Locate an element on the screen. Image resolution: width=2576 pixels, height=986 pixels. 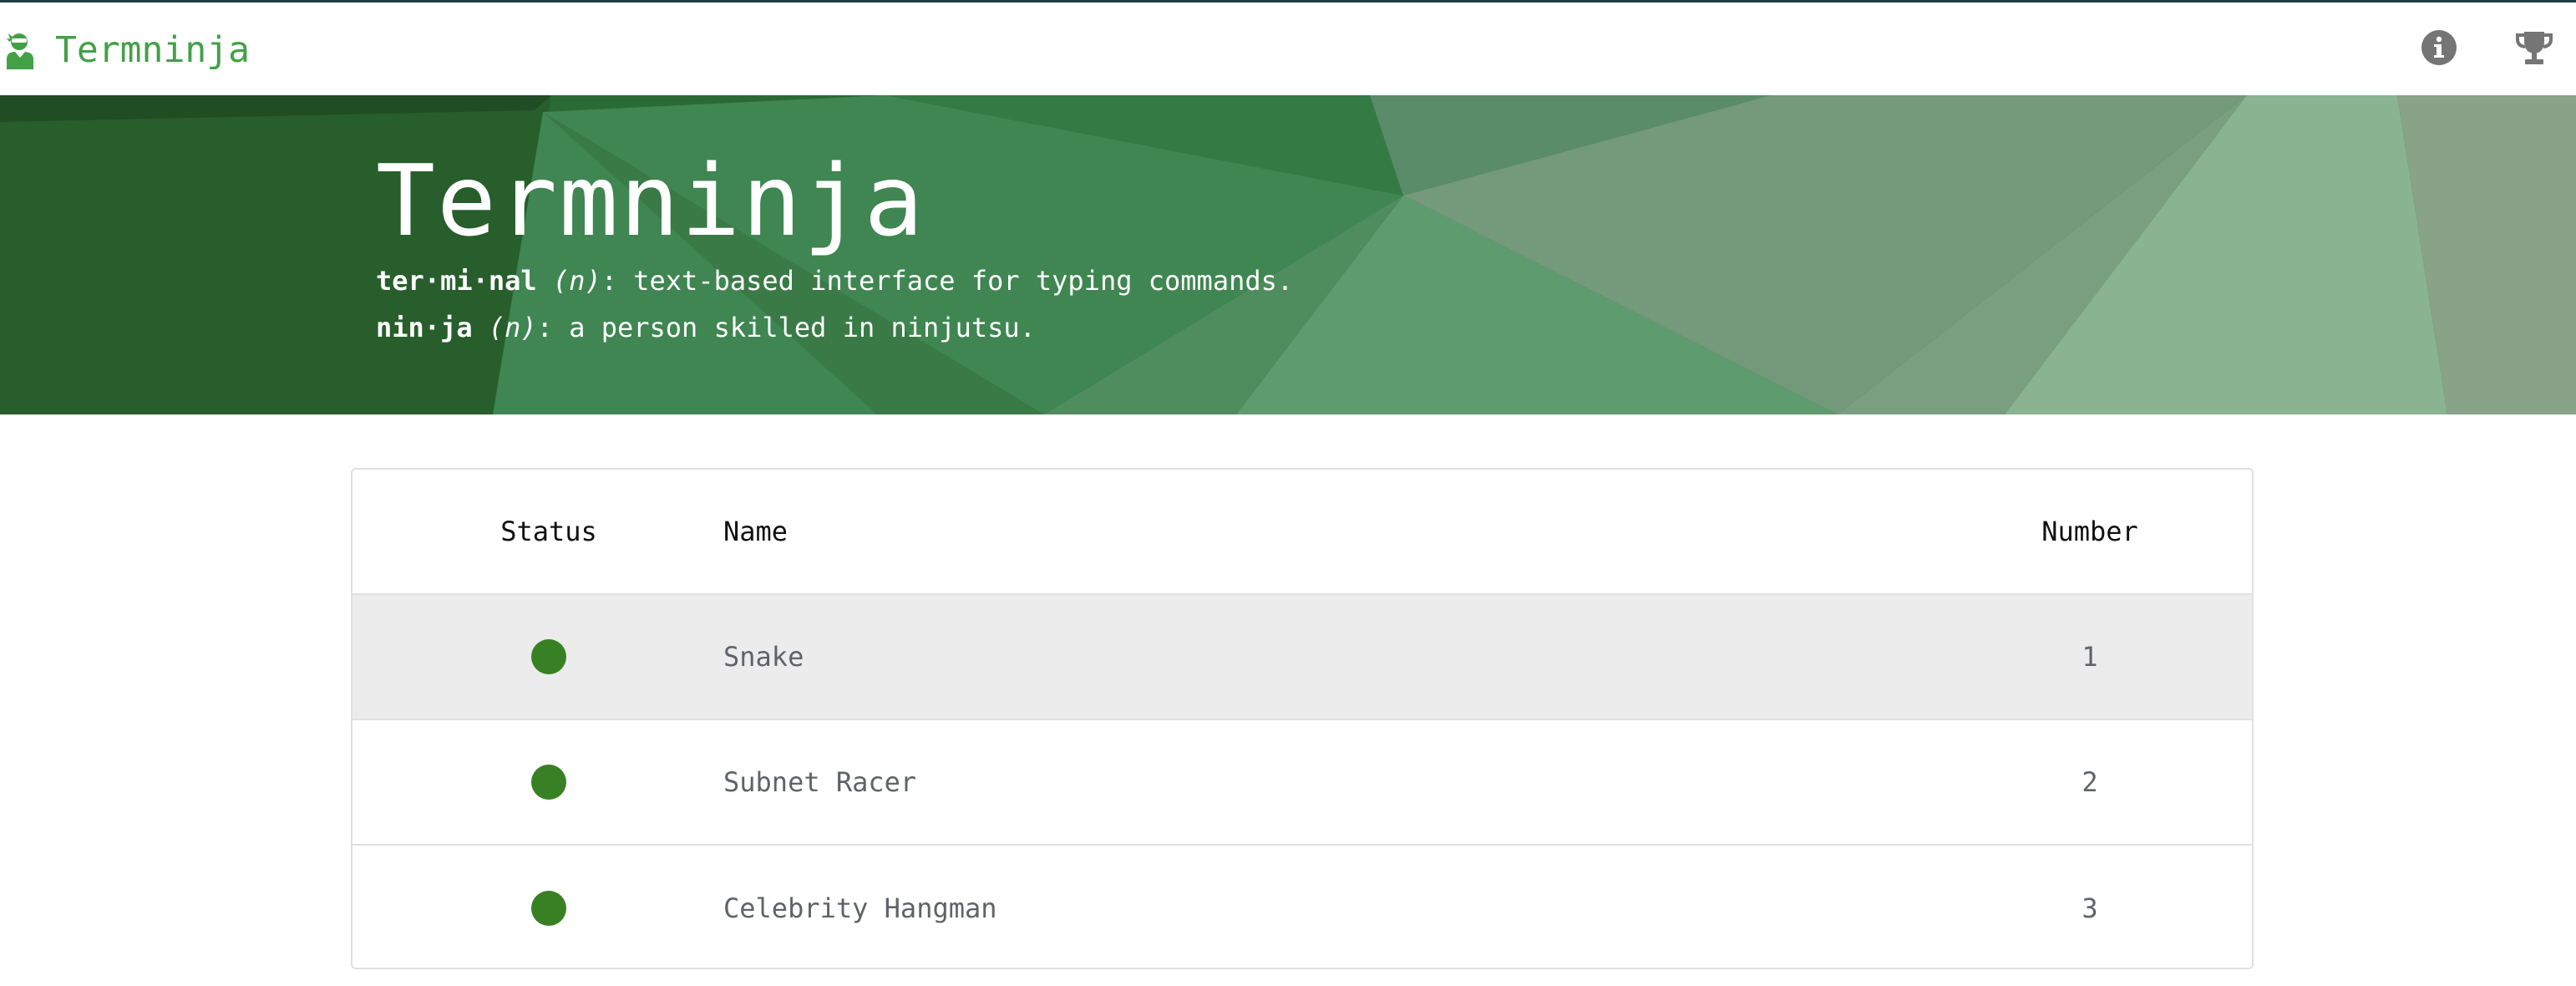
game-name: Snake is located at coordinates (763, 657).